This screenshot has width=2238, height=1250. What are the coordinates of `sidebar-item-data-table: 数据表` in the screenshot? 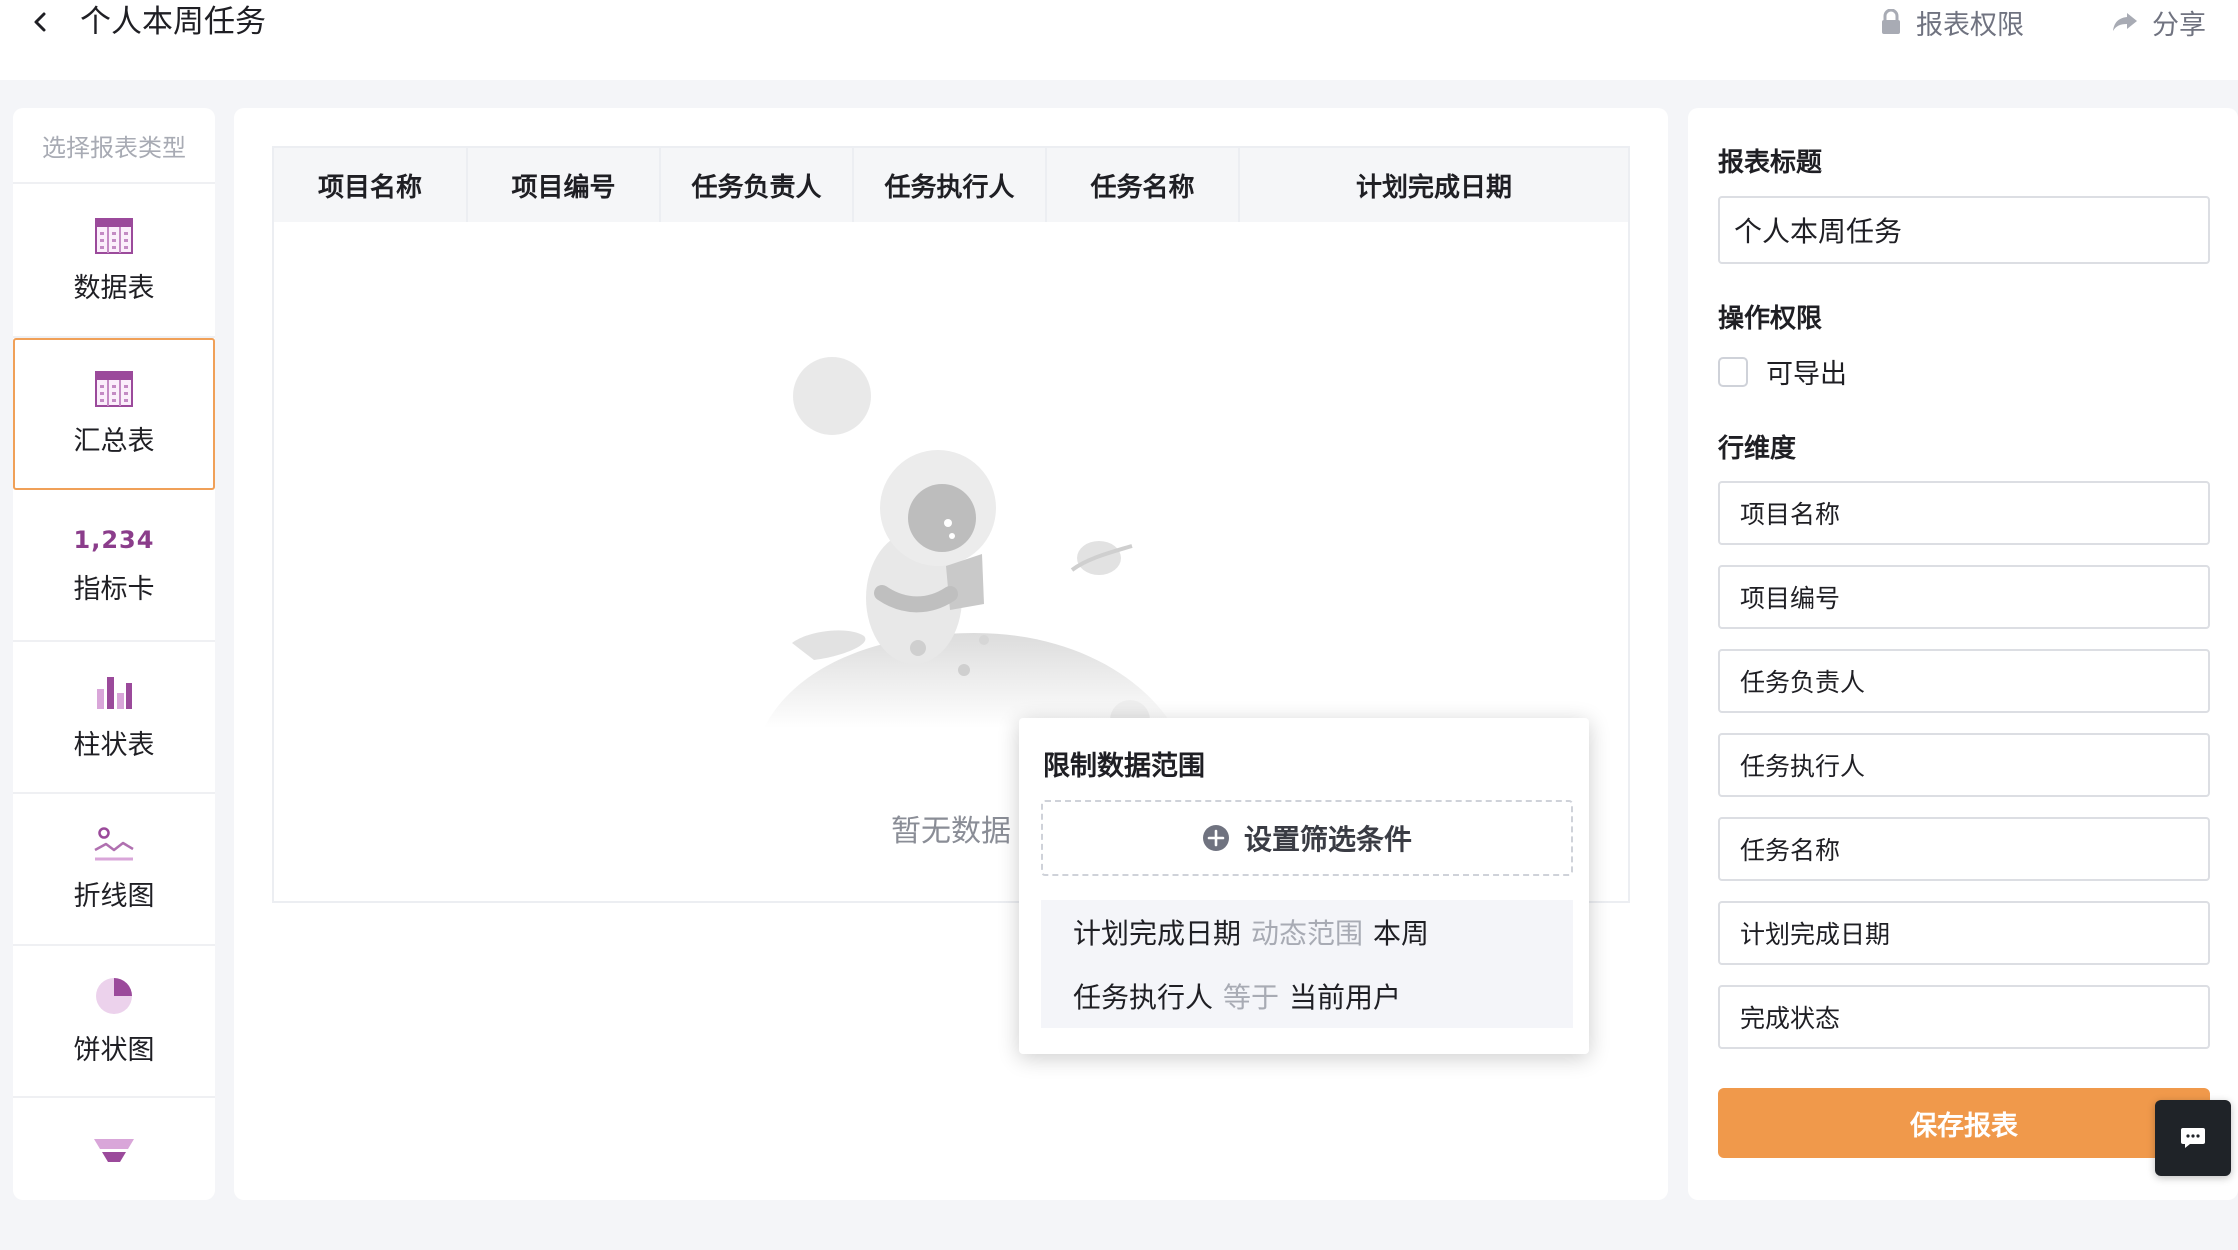 It's located at (114, 262).